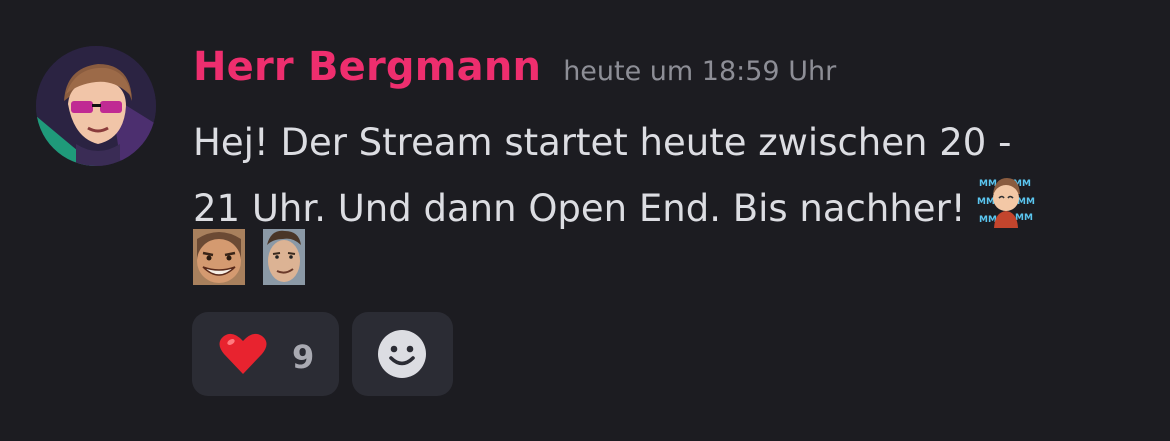 The width and height of the screenshot is (1170, 441). What do you see at coordinates (579, 208) in the screenshot?
I see `message-text-line: 21 Uhr. Und dann Open End. Bis nachher!` at bounding box center [579, 208].